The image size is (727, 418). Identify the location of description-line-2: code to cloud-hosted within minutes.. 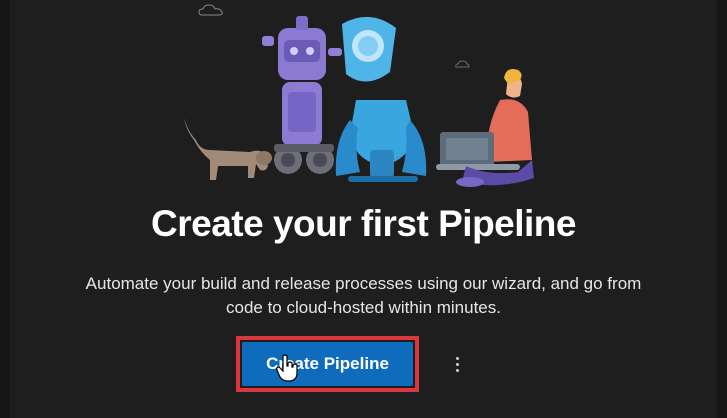
(363, 307).